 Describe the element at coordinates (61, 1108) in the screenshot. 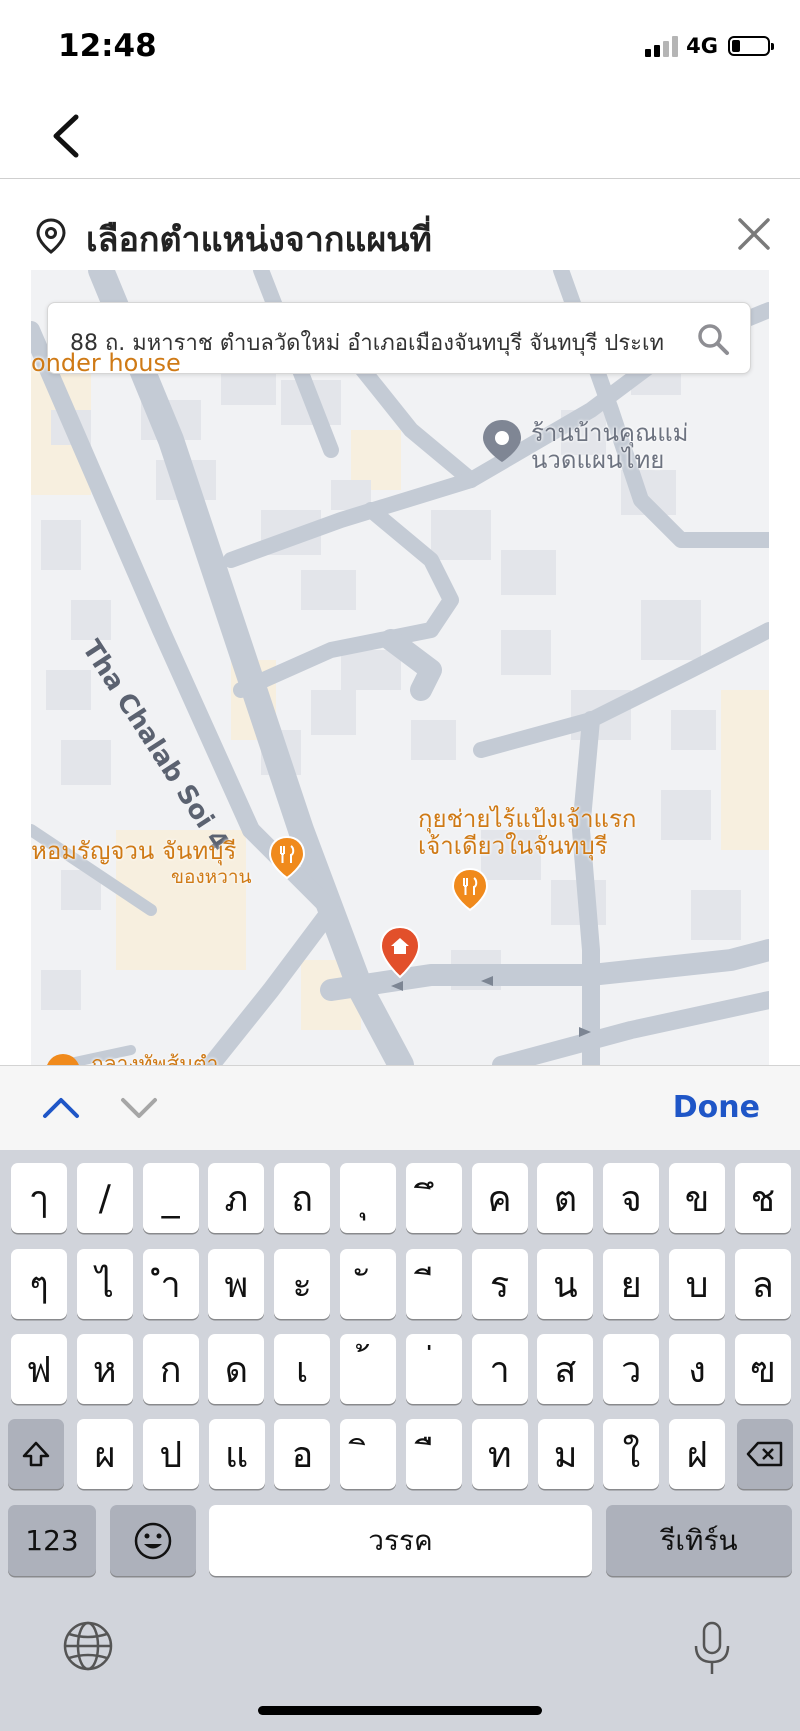

I see `previous-field-chevron-up-icon` at that location.